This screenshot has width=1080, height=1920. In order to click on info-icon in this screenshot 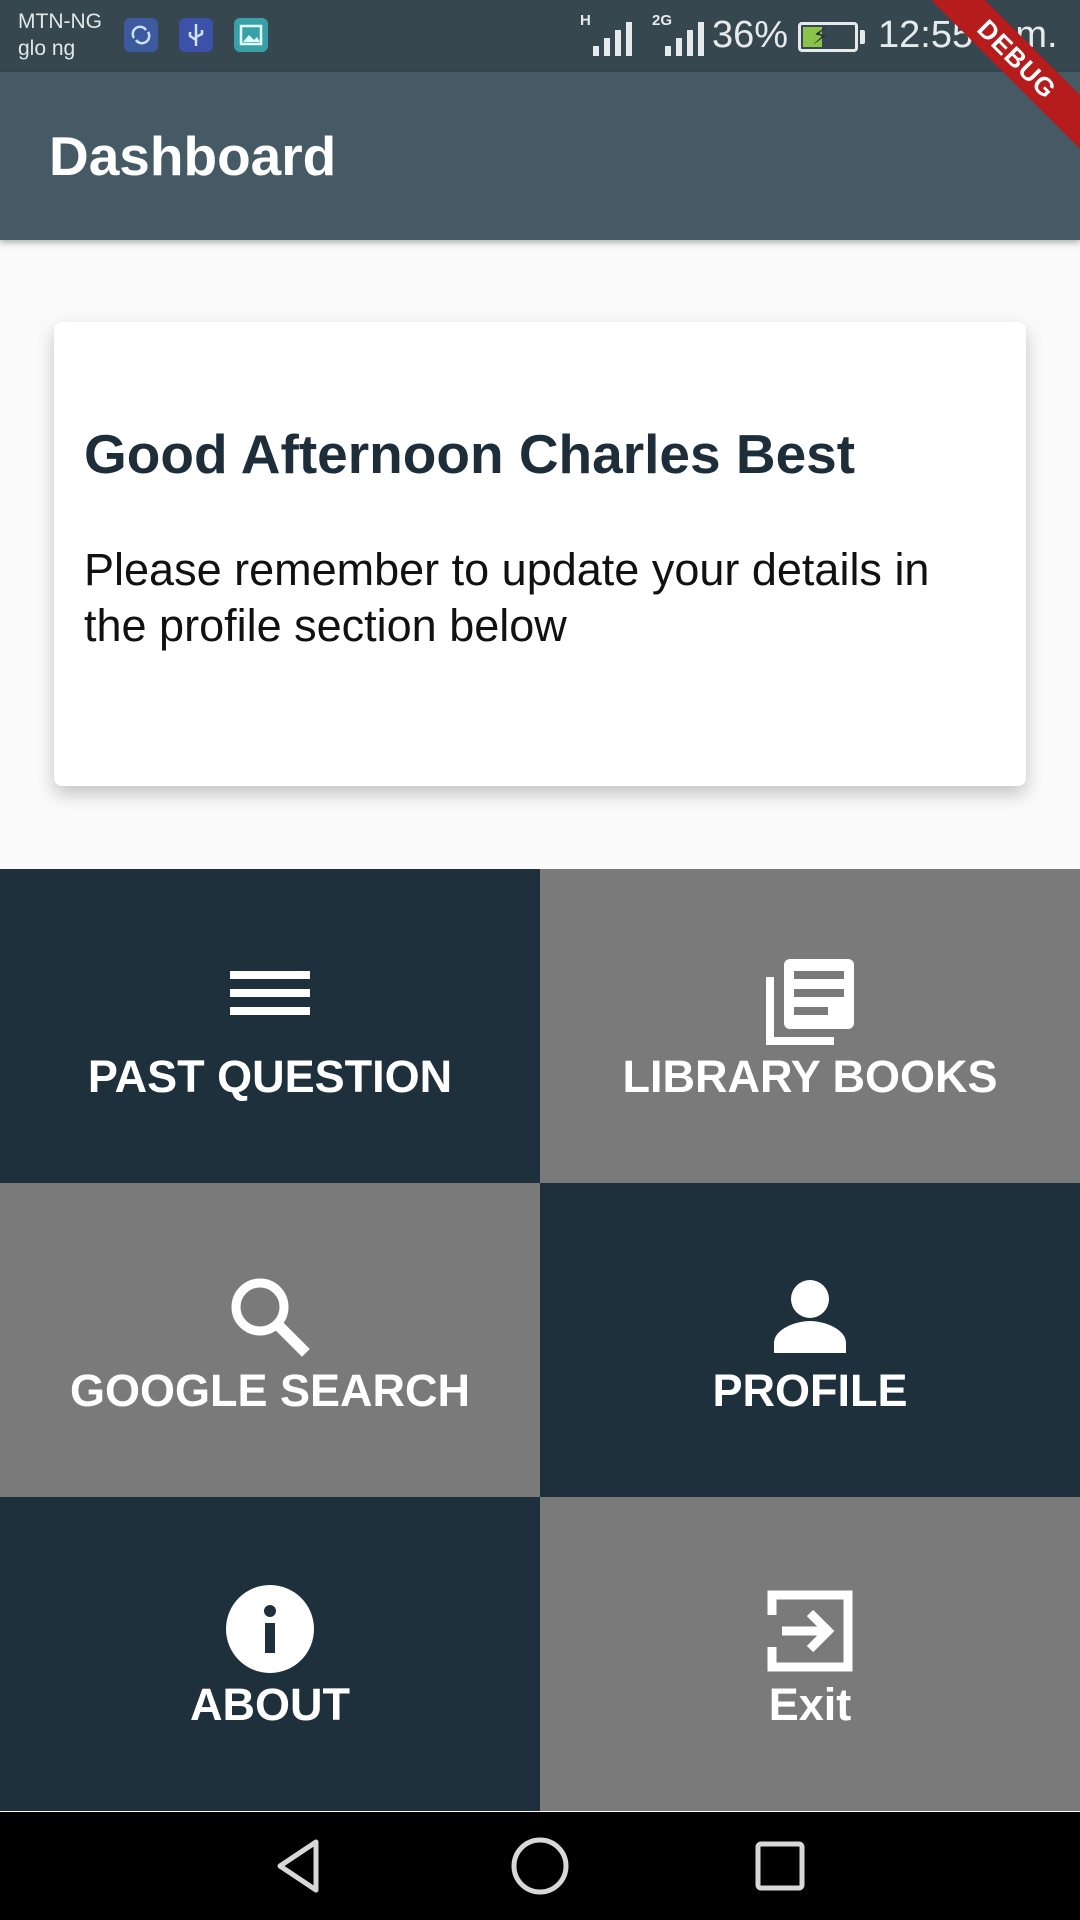, I will do `click(270, 1629)`.